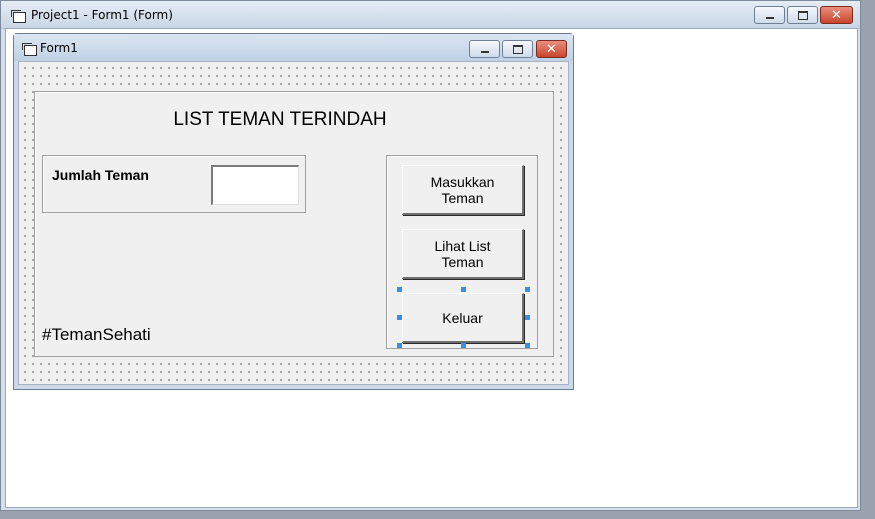 This screenshot has height=519, width=875. What do you see at coordinates (255, 185) in the screenshot?
I see `count-input` at bounding box center [255, 185].